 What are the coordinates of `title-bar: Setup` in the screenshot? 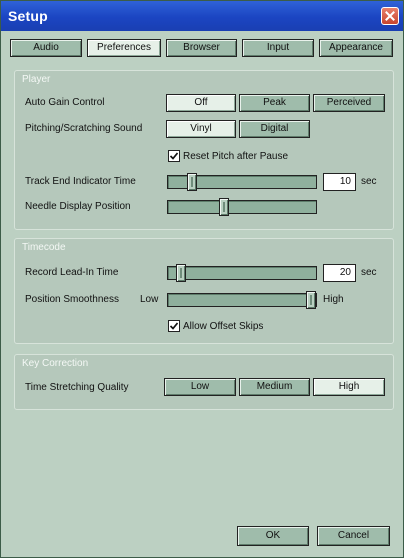 It's located at (202, 16).